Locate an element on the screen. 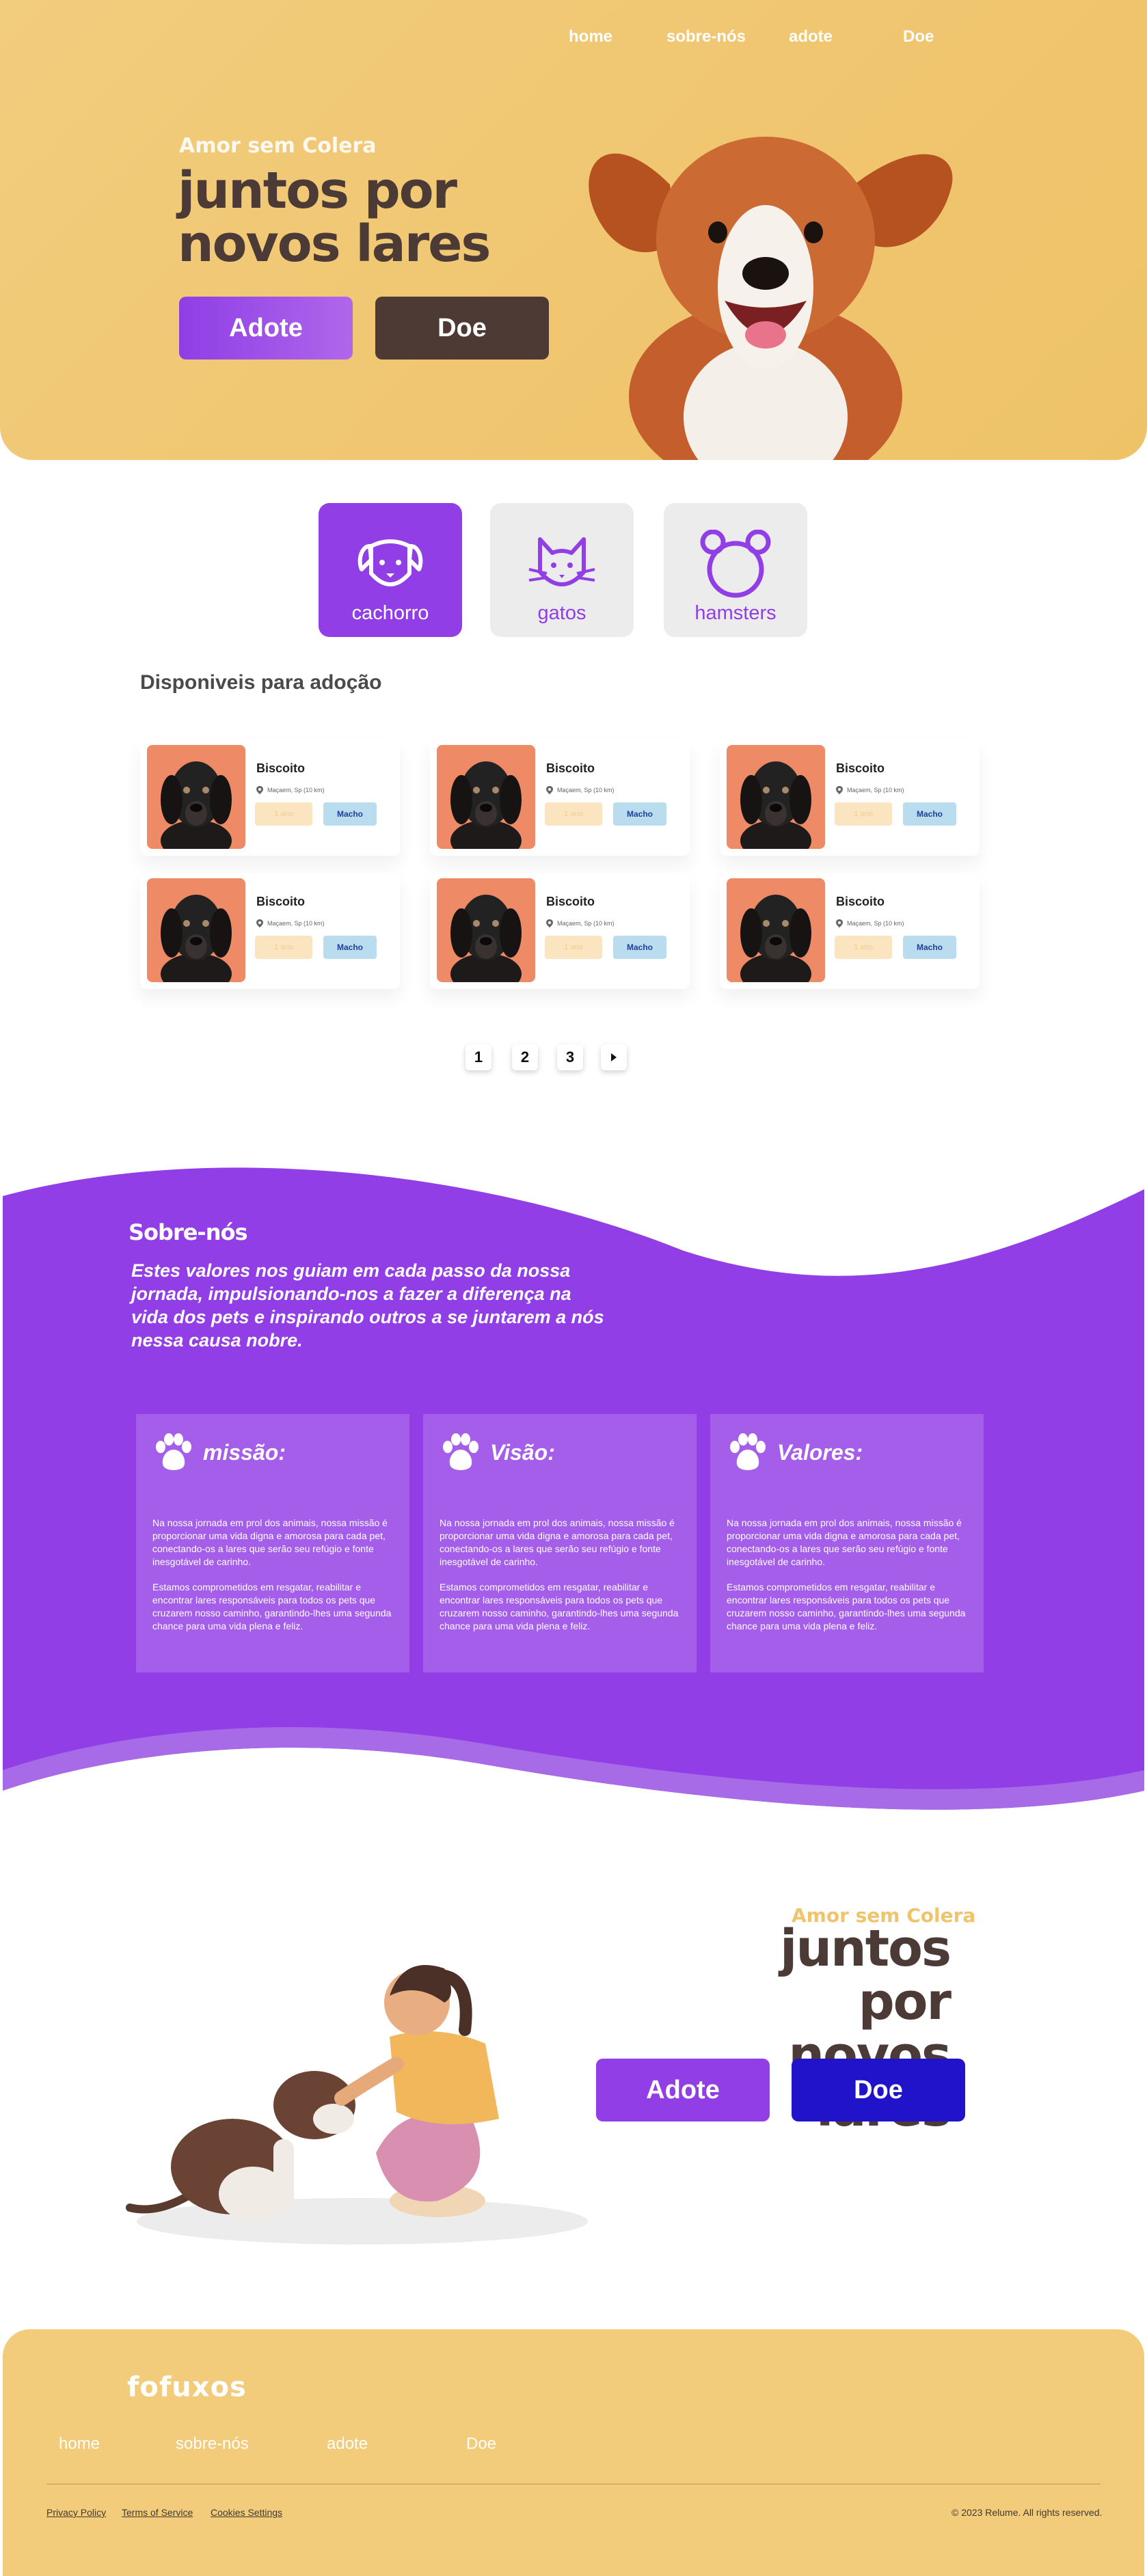 The image size is (1147, 2576). page-2-button: 2 is located at coordinates (525, 1057).